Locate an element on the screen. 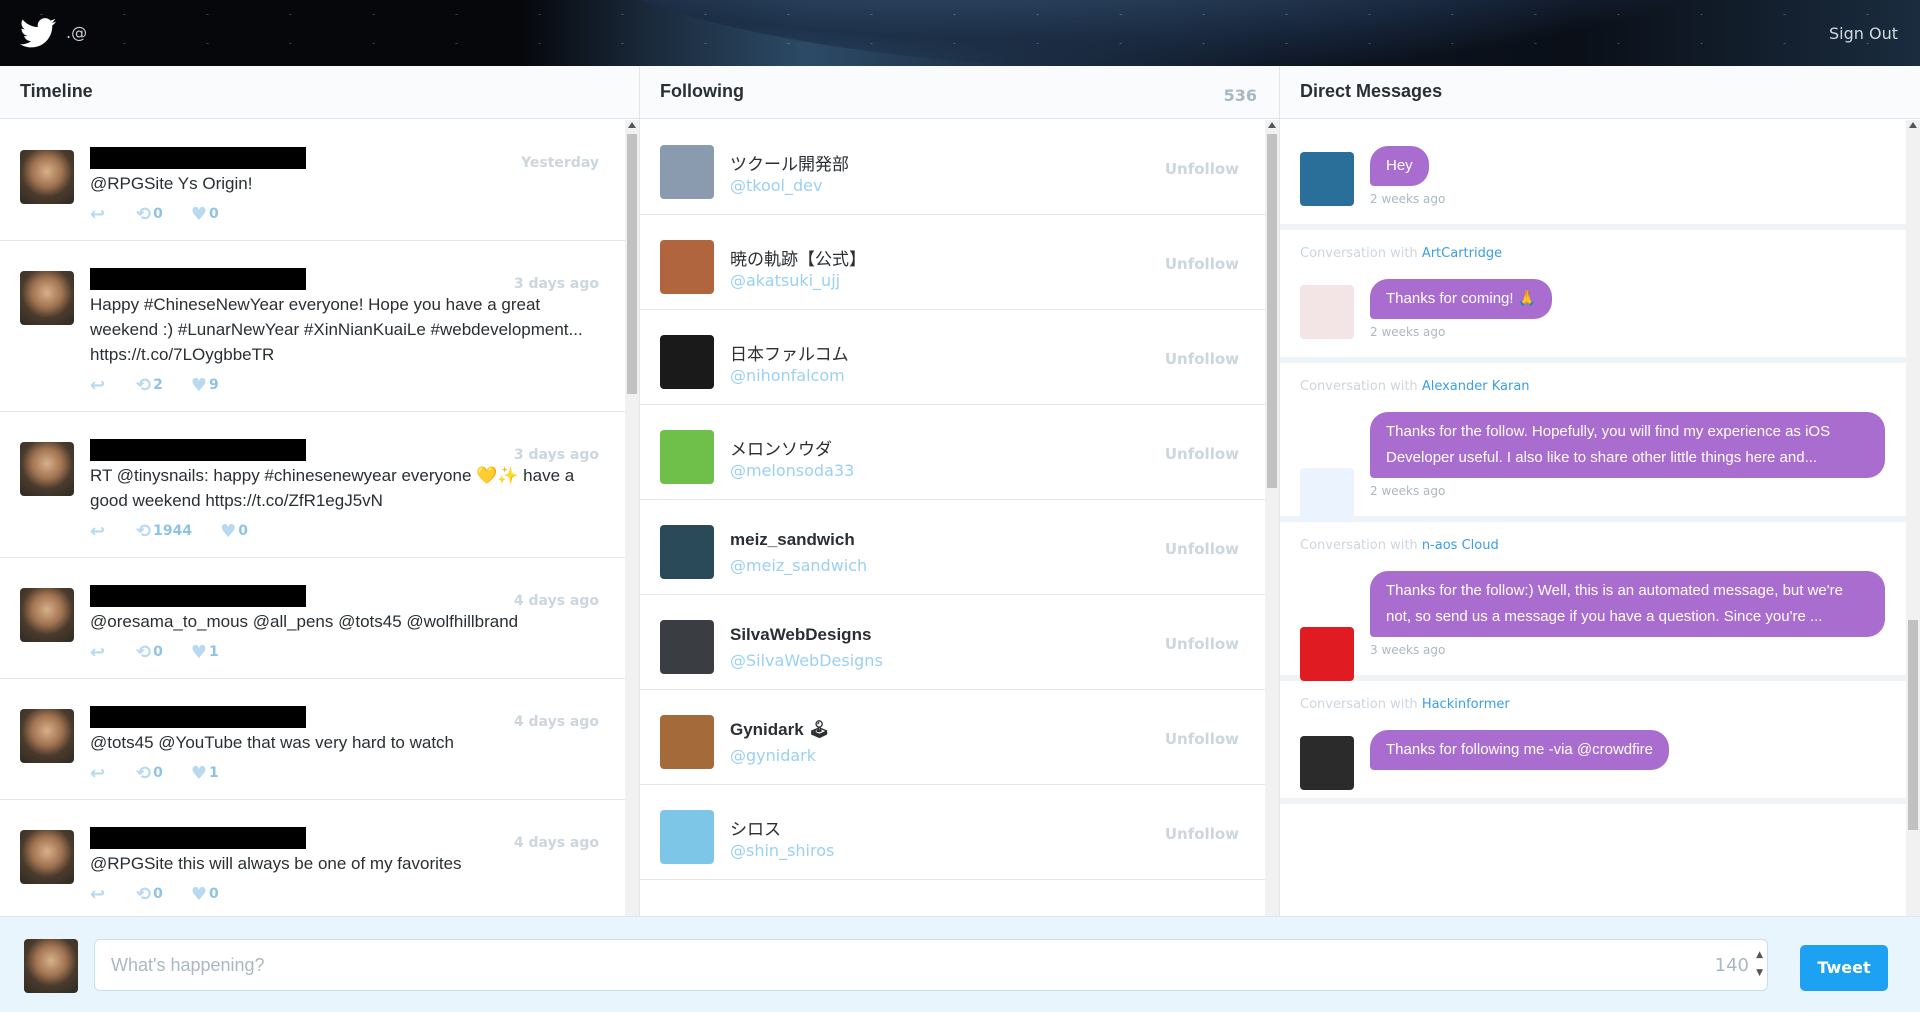 This screenshot has width=1920, height=1012. sign-out-link: Sign Out is located at coordinates (1863, 33).